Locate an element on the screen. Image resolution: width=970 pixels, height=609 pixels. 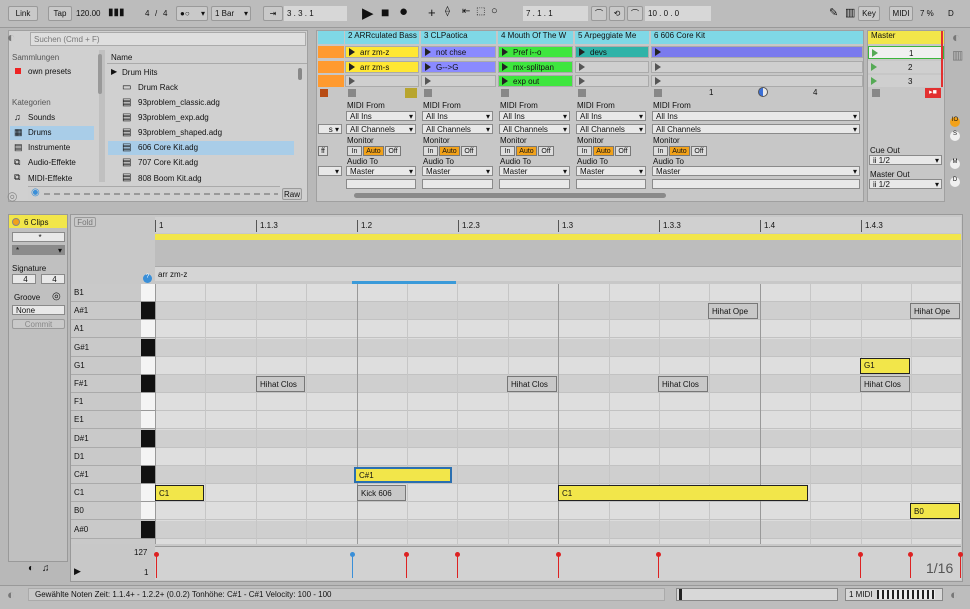
track-arm-button is located at coordinates (411, 93).